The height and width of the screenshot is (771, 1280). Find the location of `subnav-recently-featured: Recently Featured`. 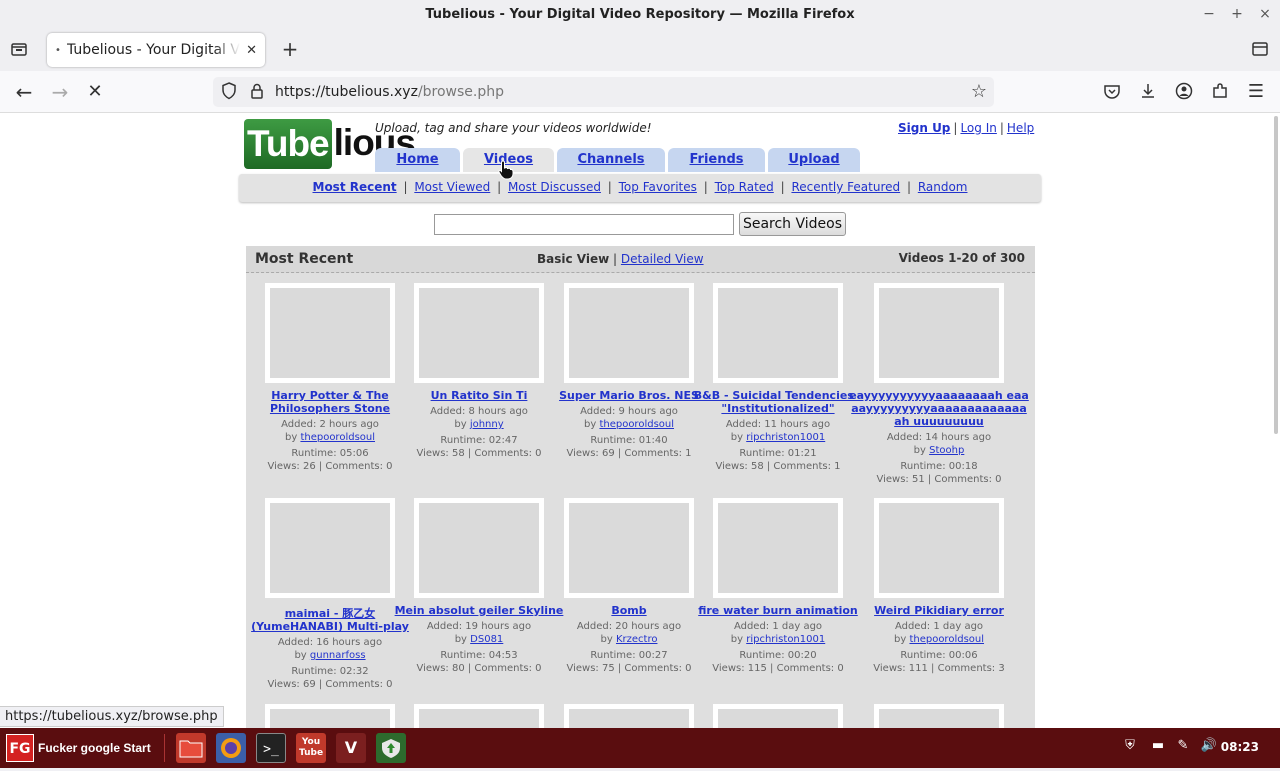

subnav-recently-featured: Recently Featured is located at coordinates (845, 187).